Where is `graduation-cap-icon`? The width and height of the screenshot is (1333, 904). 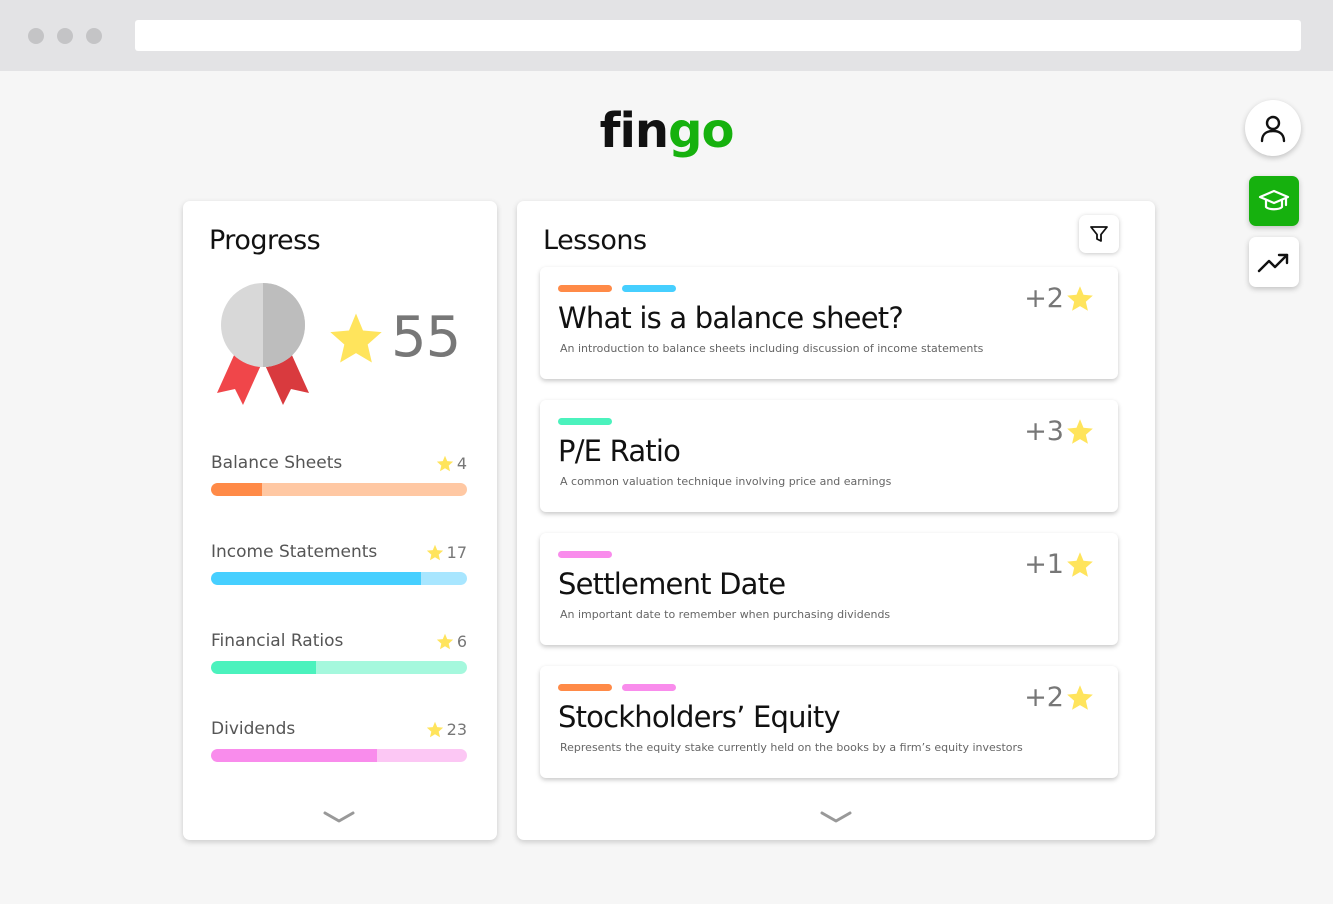
graduation-cap-icon is located at coordinates (1274, 200).